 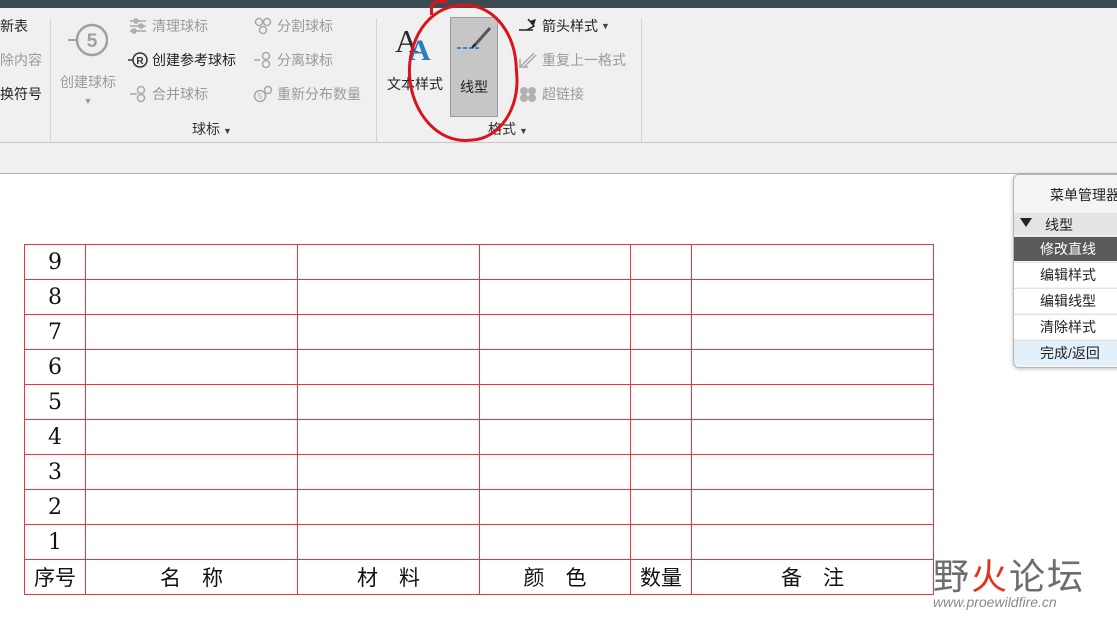 I want to click on row-index-cell: 5, so click(x=55, y=402).